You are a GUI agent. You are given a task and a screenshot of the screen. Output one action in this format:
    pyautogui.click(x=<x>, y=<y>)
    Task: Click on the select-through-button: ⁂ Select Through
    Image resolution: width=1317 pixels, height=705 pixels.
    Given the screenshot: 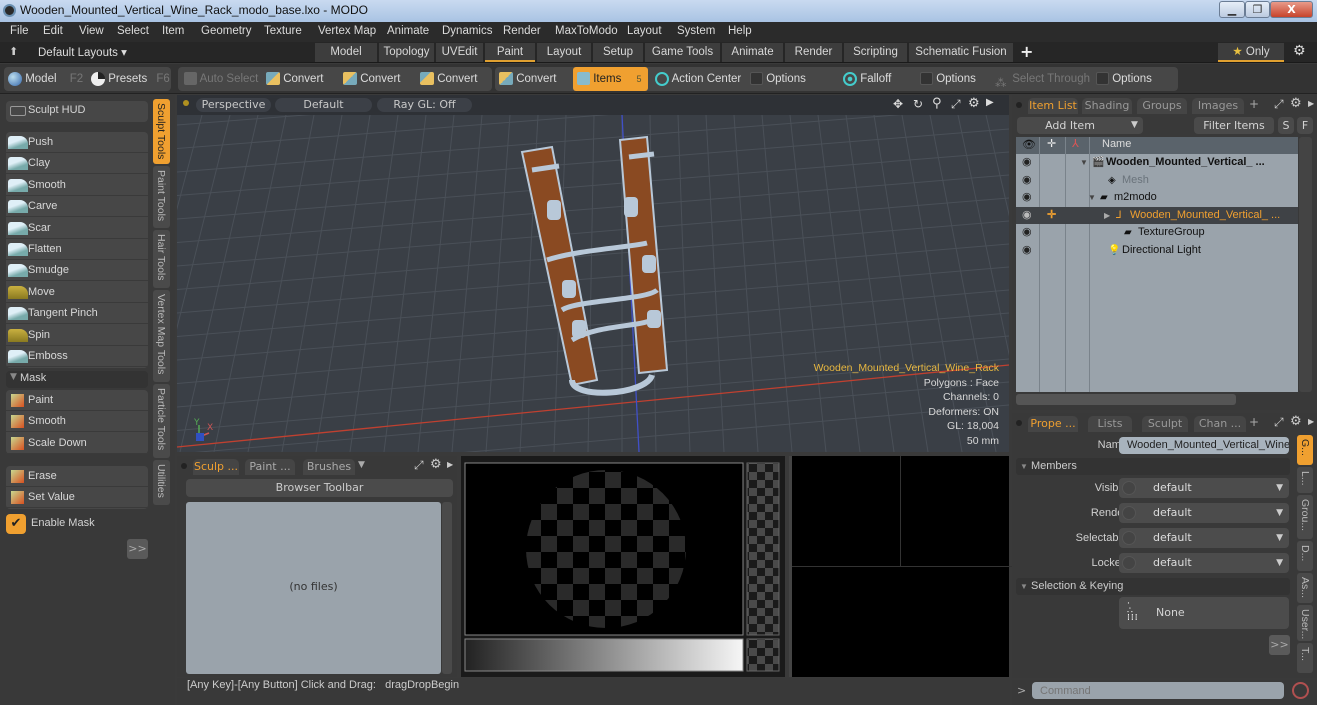 What is the action you would take?
    pyautogui.click(x=1042, y=79)
    